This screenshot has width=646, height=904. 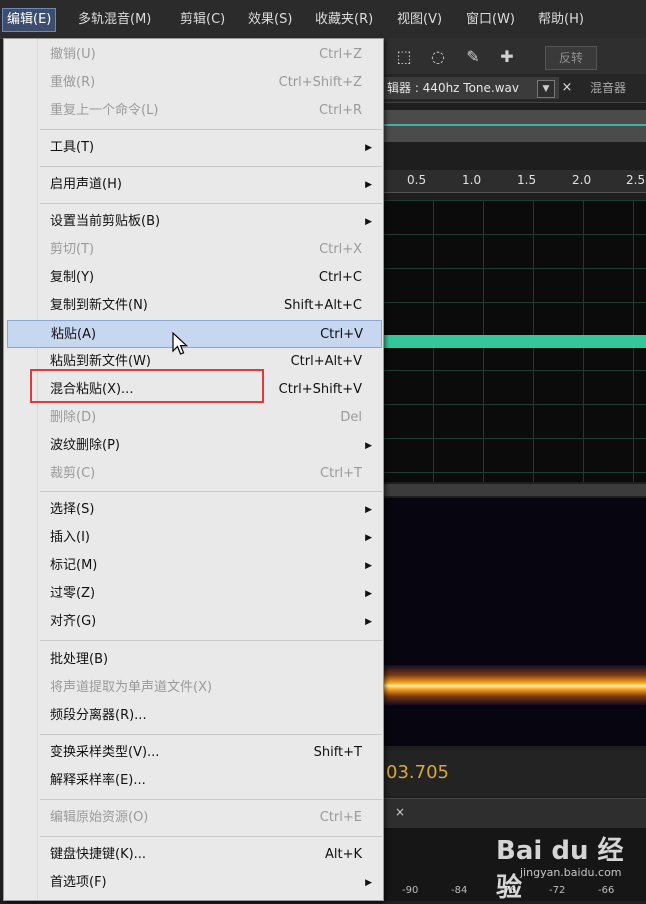 I want to click on panel-strip, so click(x=514, y=813).